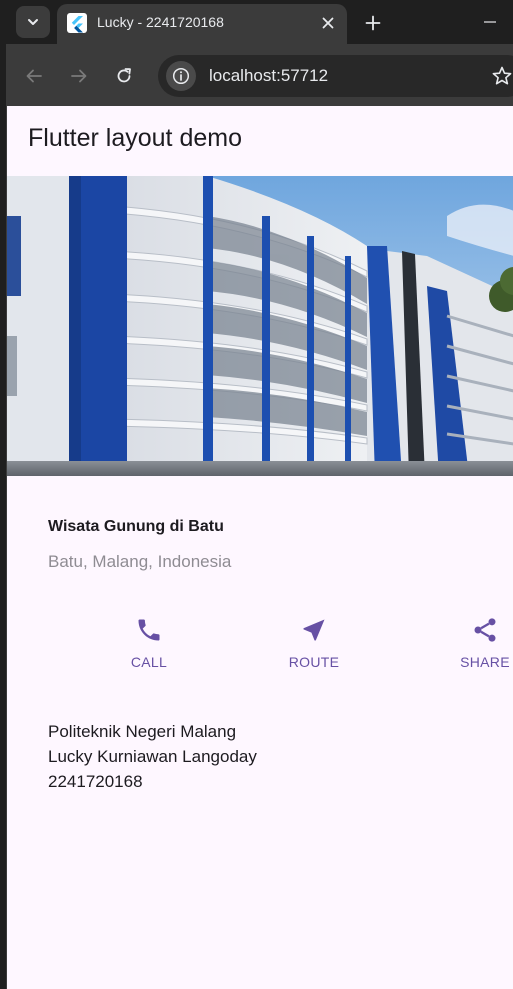 The width and height of the screenshot is (513, 989). I want to click on plus-icon, so click(373, 23).